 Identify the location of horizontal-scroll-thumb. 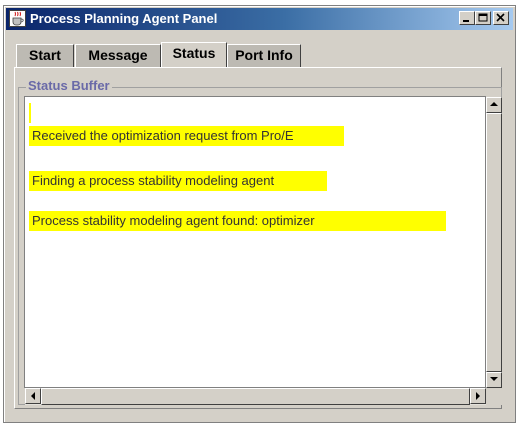
(255, 396).